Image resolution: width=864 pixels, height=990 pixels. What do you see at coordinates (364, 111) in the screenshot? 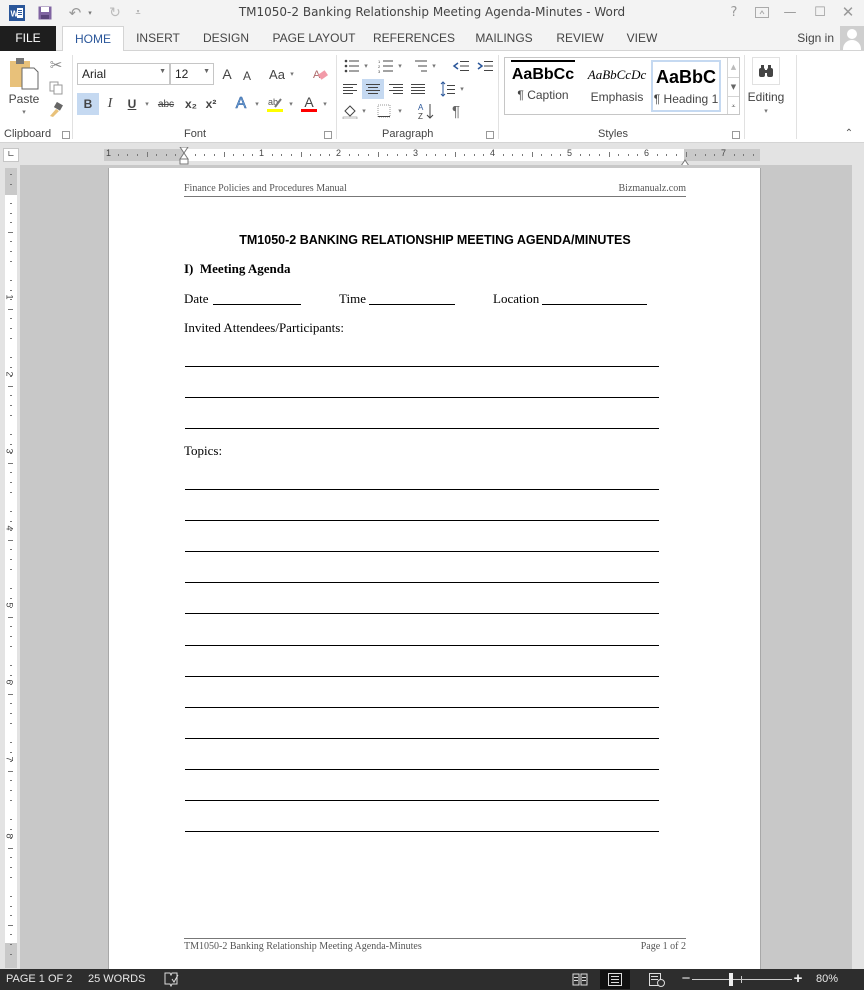
I see `shading-dropdown-icon: ▾` at bounding box center [364, 111].